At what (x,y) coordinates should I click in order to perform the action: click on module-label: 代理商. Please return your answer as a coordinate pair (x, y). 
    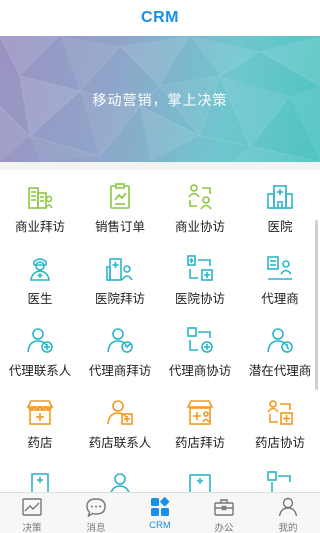
    Looking at the image, I should click on (280, 299).